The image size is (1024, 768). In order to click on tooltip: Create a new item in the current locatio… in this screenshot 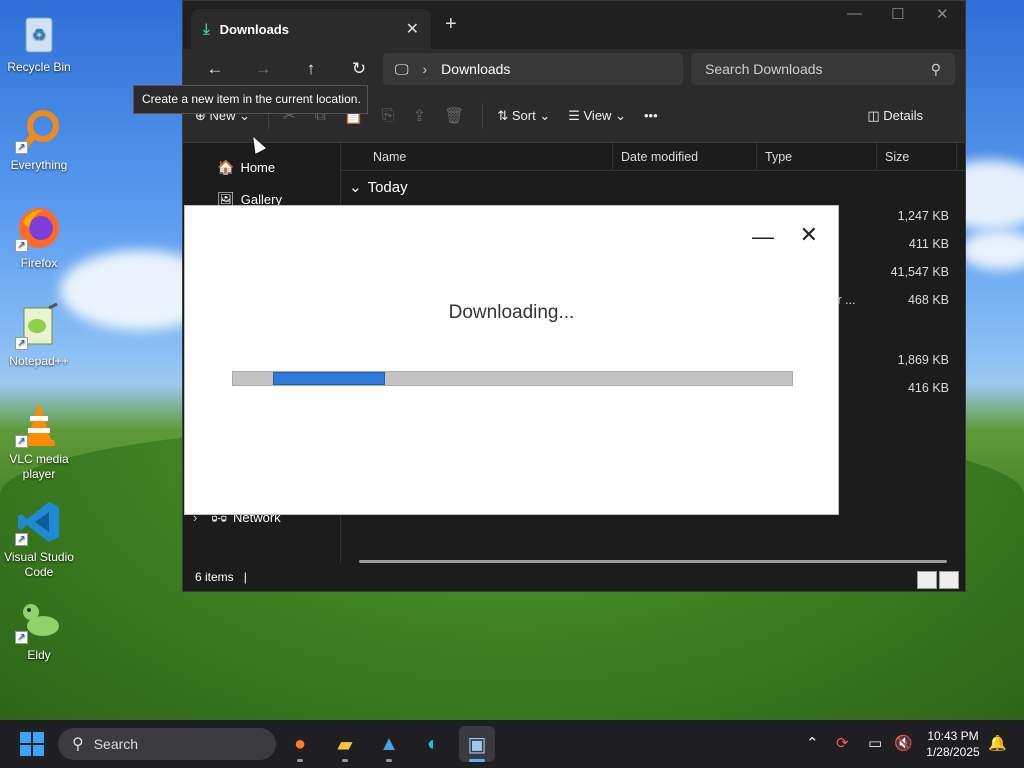, I will do `click(250, 99)`.